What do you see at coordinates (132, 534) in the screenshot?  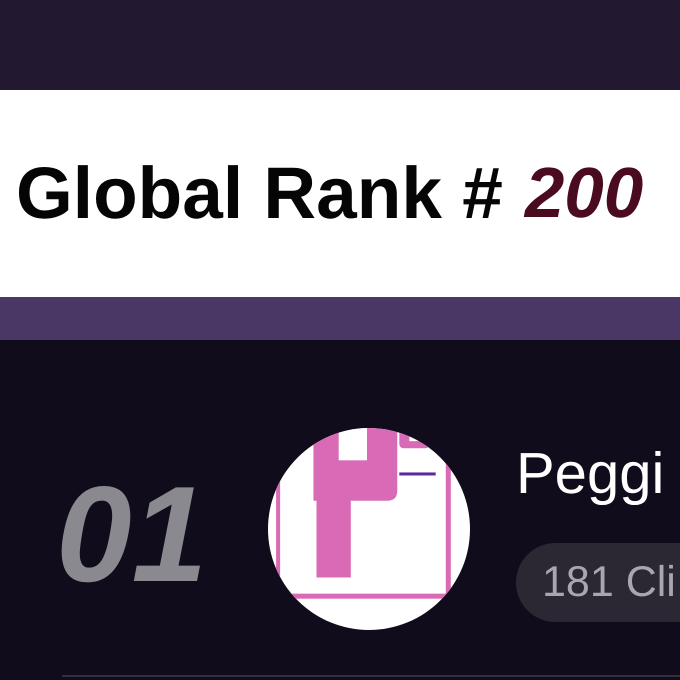 I see `rank-number: 01` at bounding box center [132, 534].